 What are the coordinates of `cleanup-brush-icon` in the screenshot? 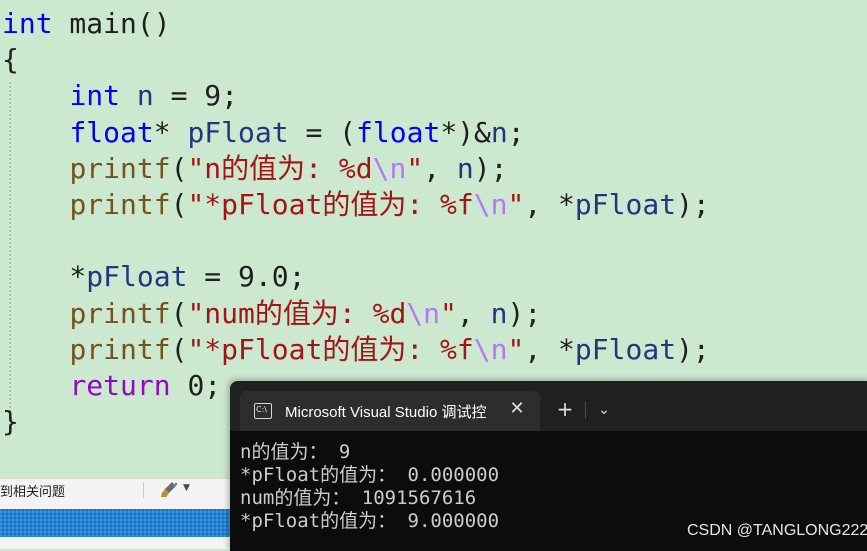 It's located at (170, 490).